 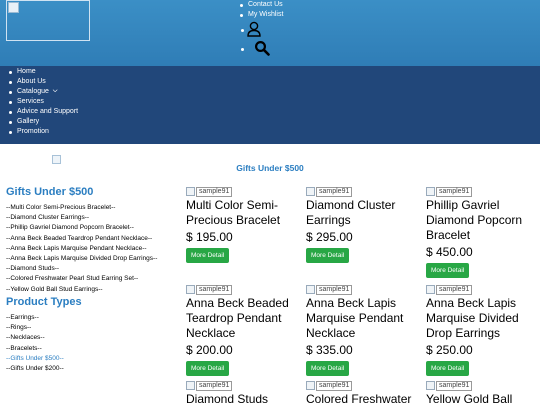 I want to click on nav-item-promotion: Promotion, so click(x=43, y=132).